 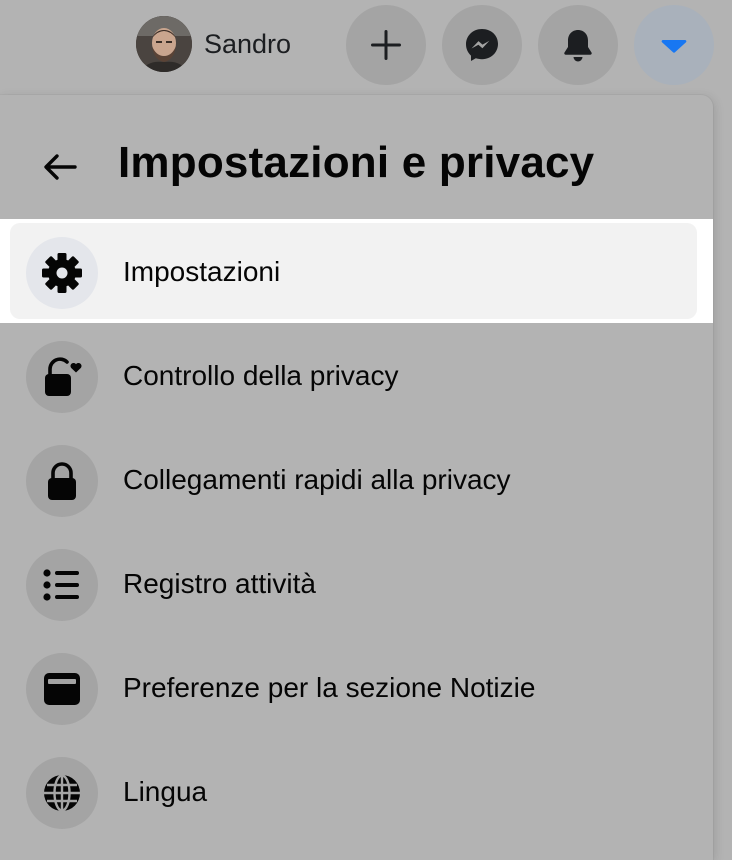 I want to click on globe-icon, so click(x=62, y=793).